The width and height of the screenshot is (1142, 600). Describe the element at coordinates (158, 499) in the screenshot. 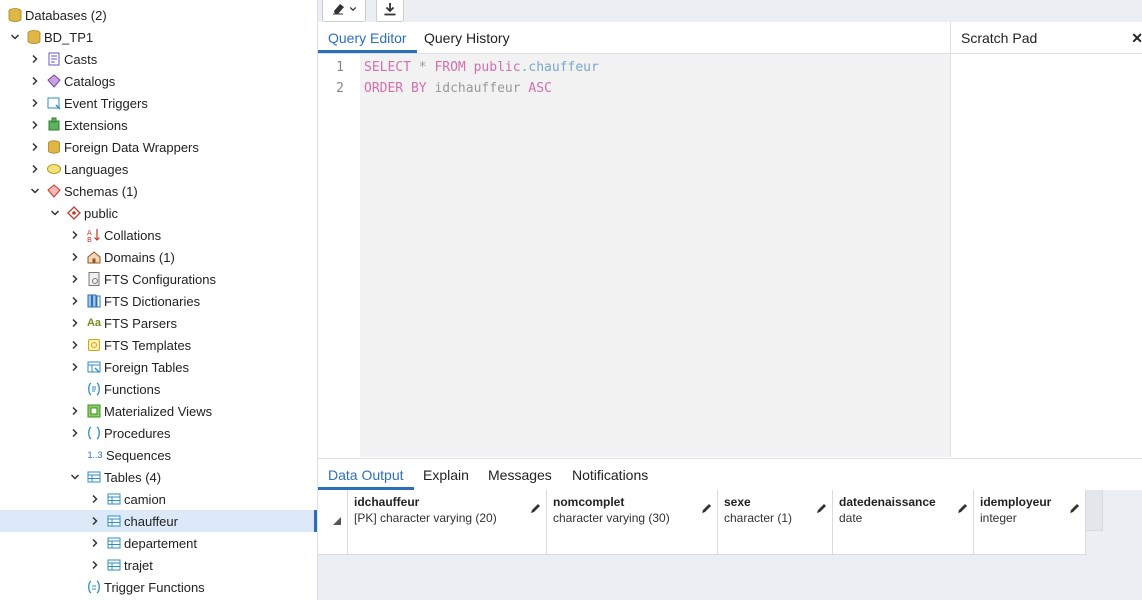

I see `tree-item-table-camion: camion` at that location.